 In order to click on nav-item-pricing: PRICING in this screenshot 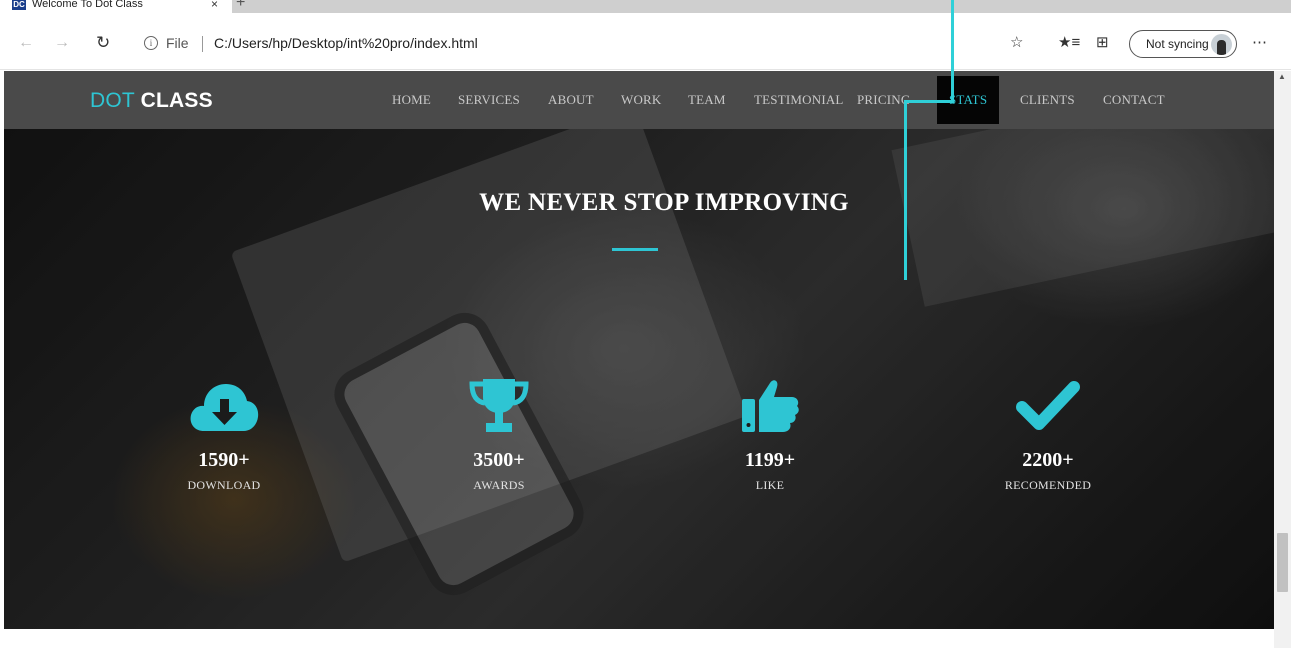, I will do `click(883, 100)`.